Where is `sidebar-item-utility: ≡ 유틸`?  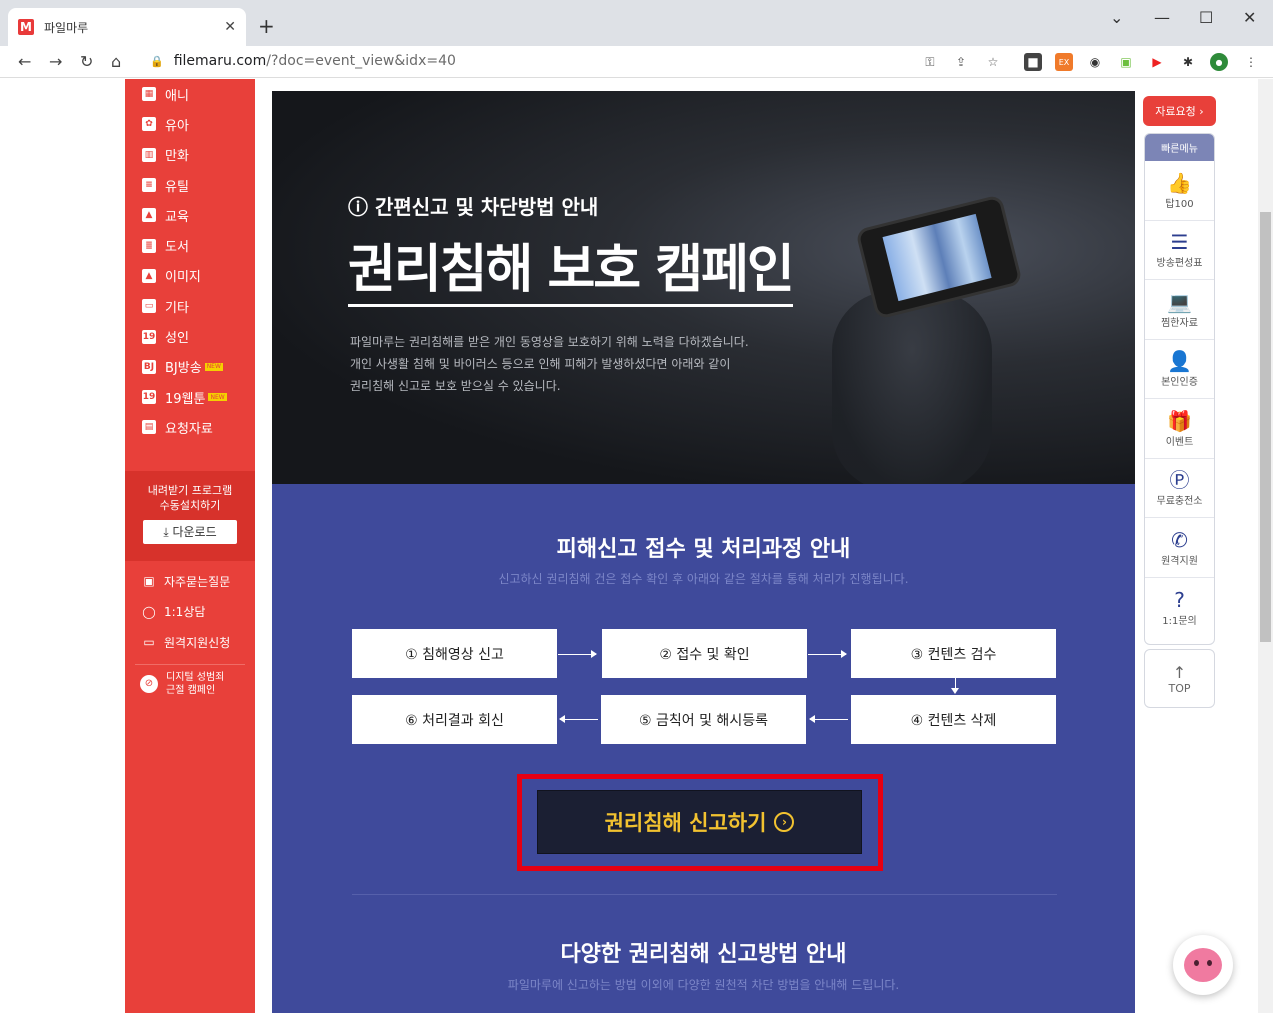
sidebar-item-utility: ≡ 유틸 is located at coordinates (190, 185).